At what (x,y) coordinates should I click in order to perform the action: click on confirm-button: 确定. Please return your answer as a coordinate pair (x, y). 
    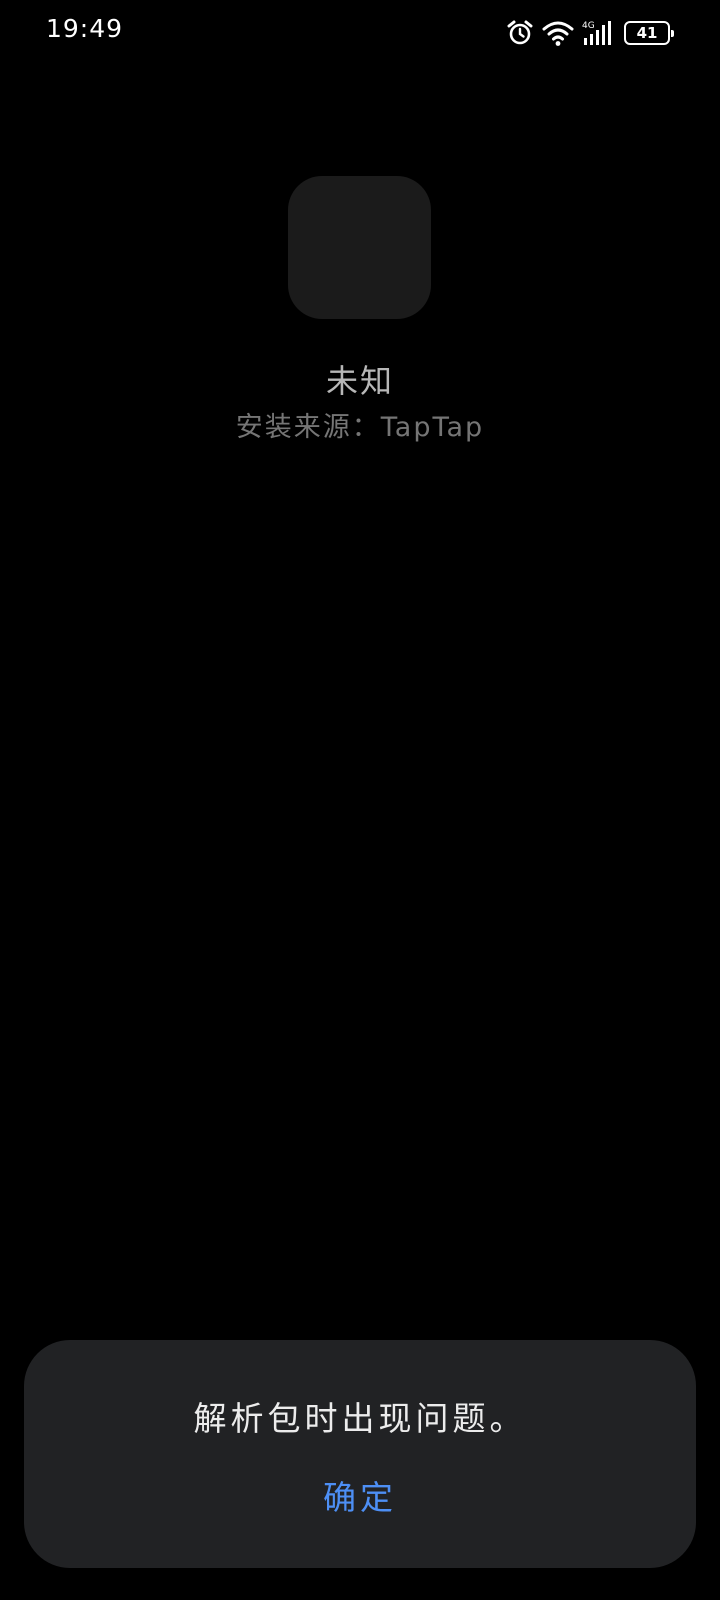
    Looking at the image, I should click on (360, 1498).